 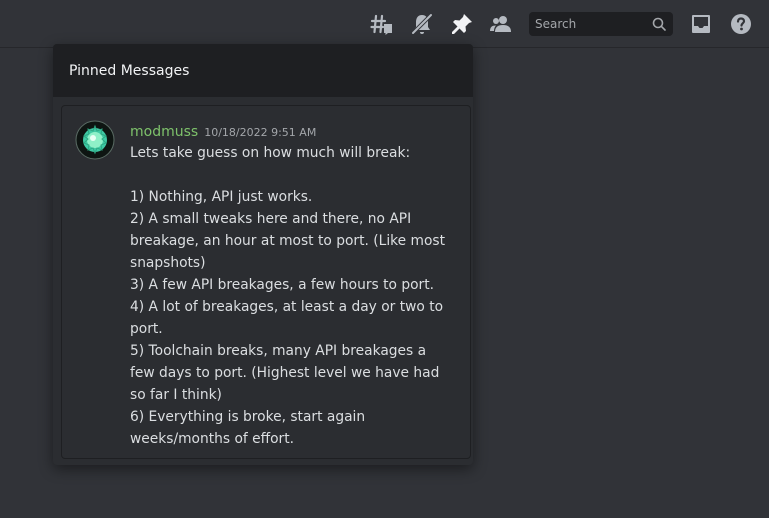 What do you see at coordinates (95, 140) in the screenshot?
I see `avatar` at bounding box center [95, 140].